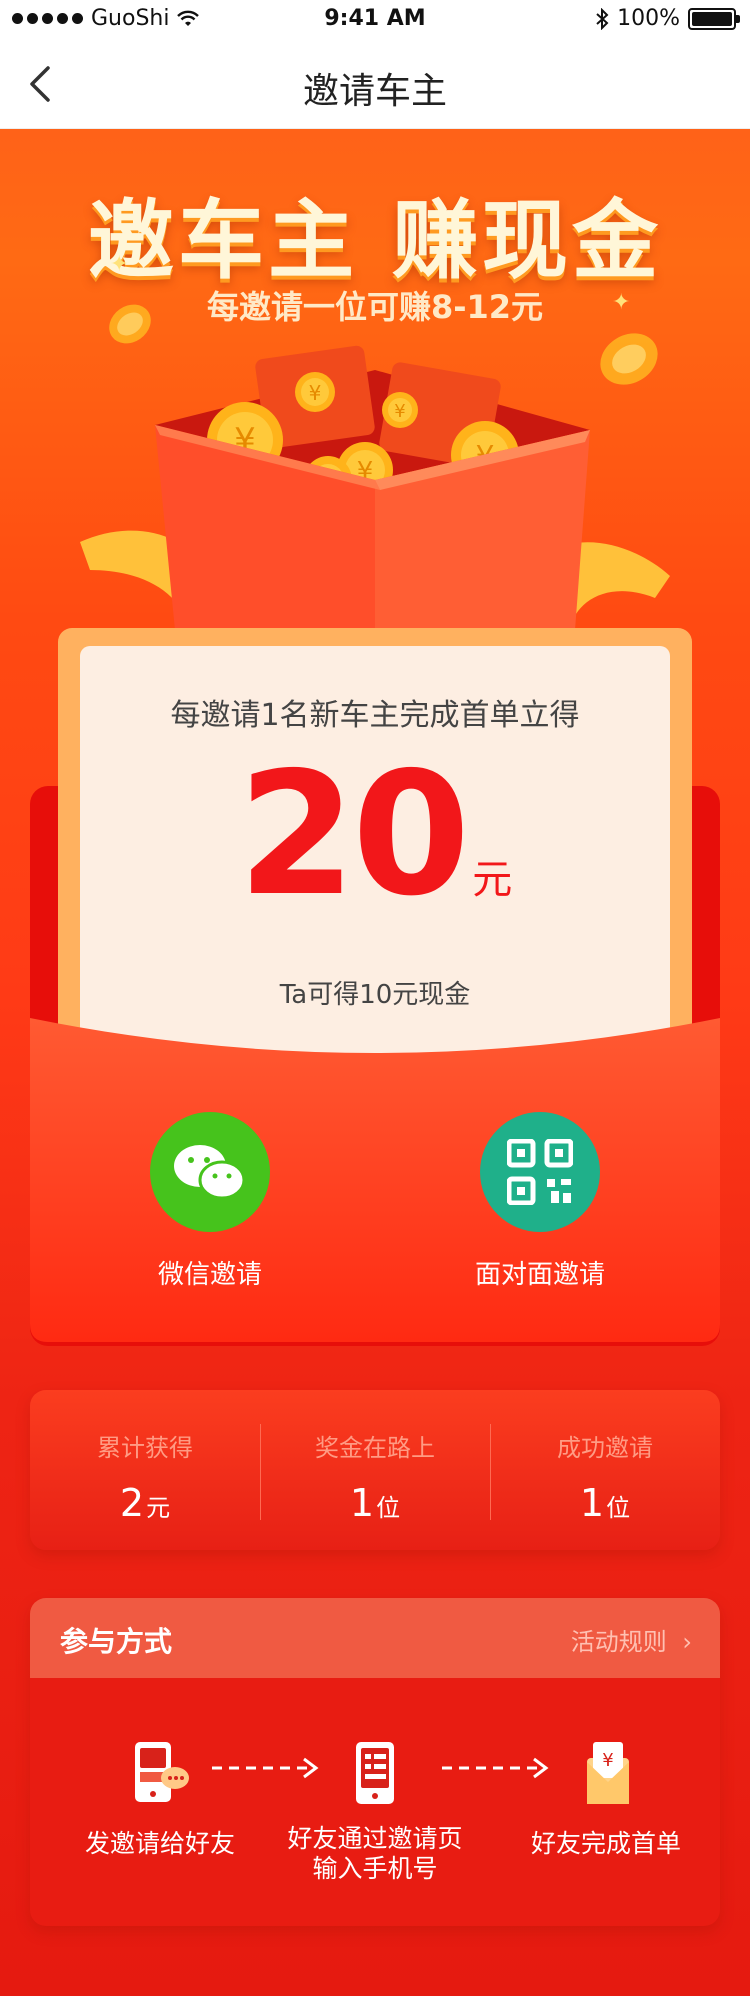  I want to click on reward-amount: 20 元, so click(375, 835).